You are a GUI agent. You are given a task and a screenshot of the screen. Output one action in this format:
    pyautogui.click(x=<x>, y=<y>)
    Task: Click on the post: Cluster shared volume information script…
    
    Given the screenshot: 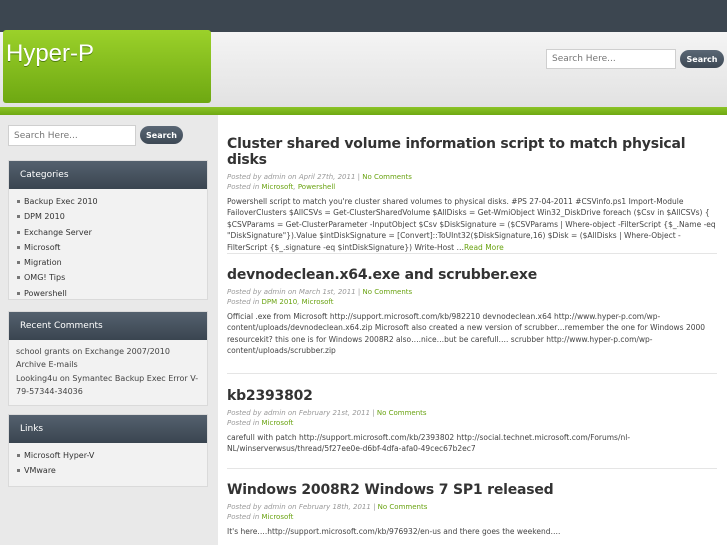 What is the action you would take?
    pyautogui.click(x=472, y=194)
    